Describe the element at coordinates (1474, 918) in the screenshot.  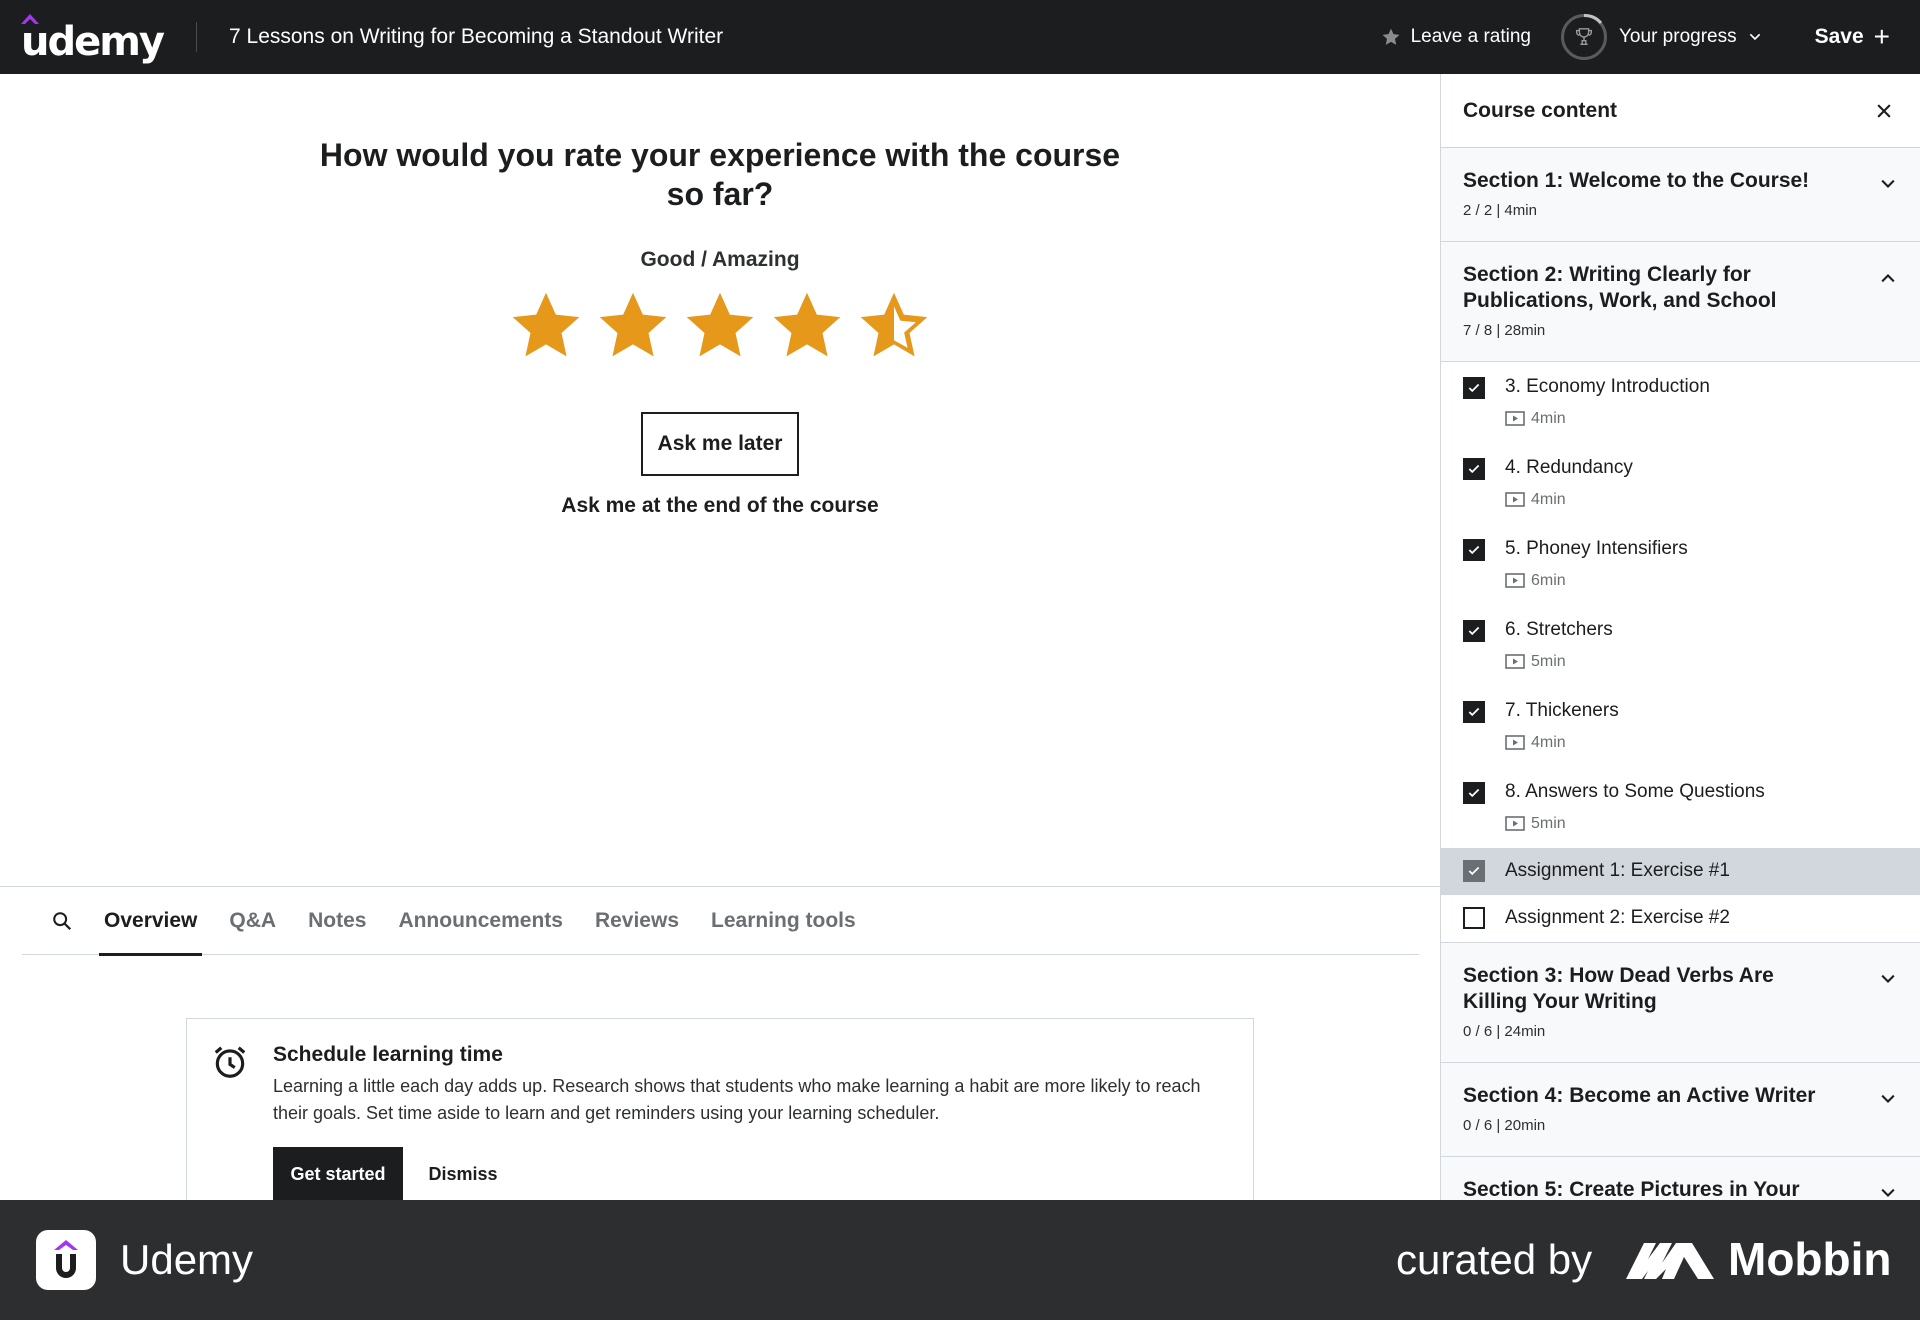
I see `incomplete-checkbox` at that location.